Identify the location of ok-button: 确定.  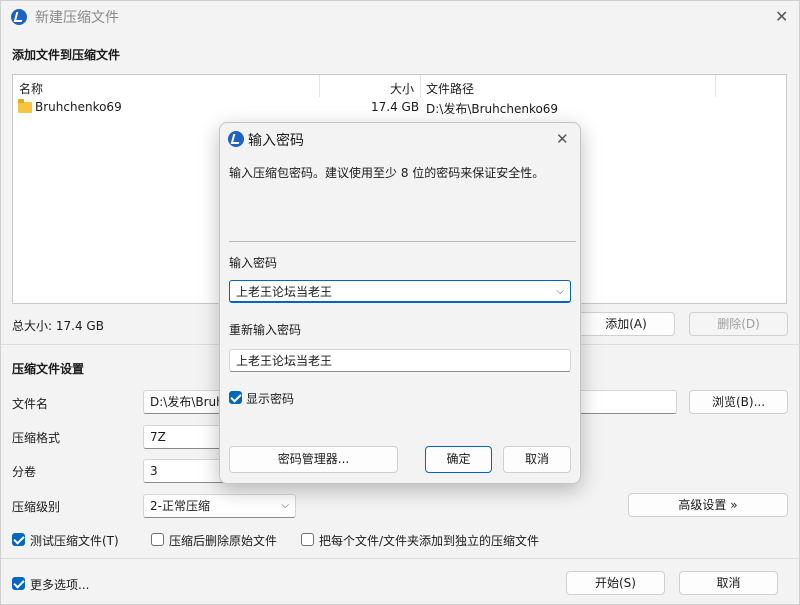
(458, 459).